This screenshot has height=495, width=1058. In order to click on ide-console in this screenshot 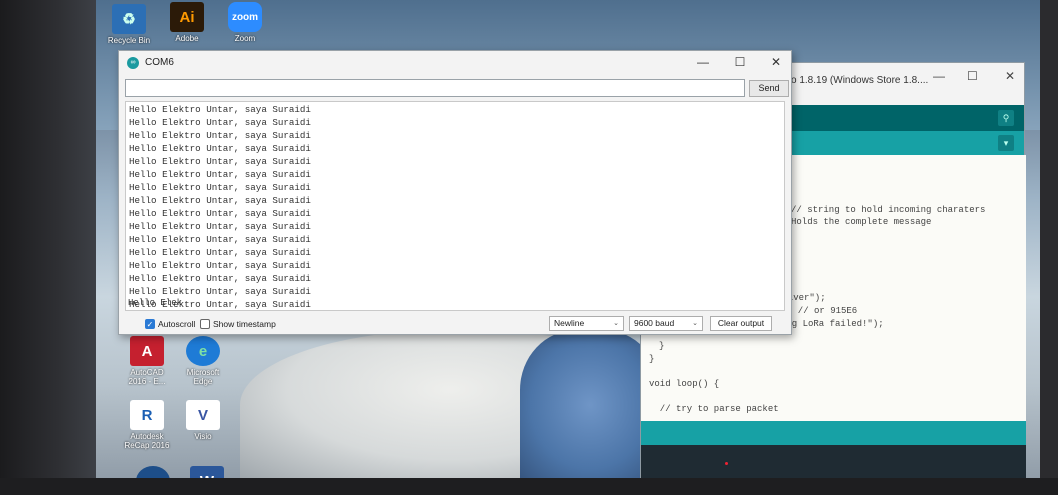, I will do `click(833, 462)`.